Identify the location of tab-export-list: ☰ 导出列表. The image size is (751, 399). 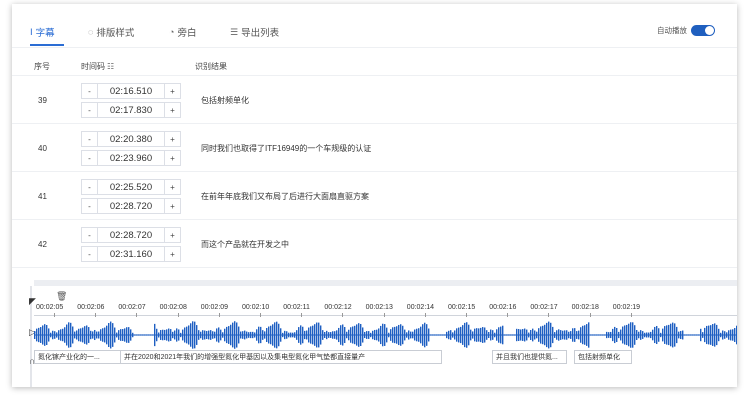
(254, 32).